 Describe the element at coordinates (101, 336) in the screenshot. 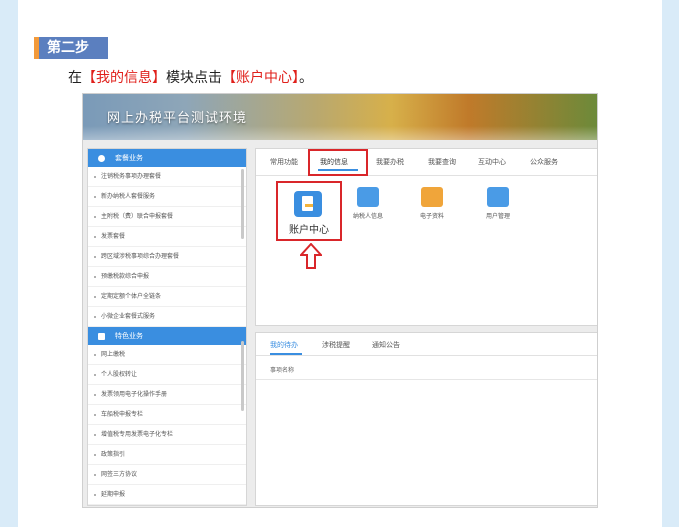

I see `star-icon` at that location.